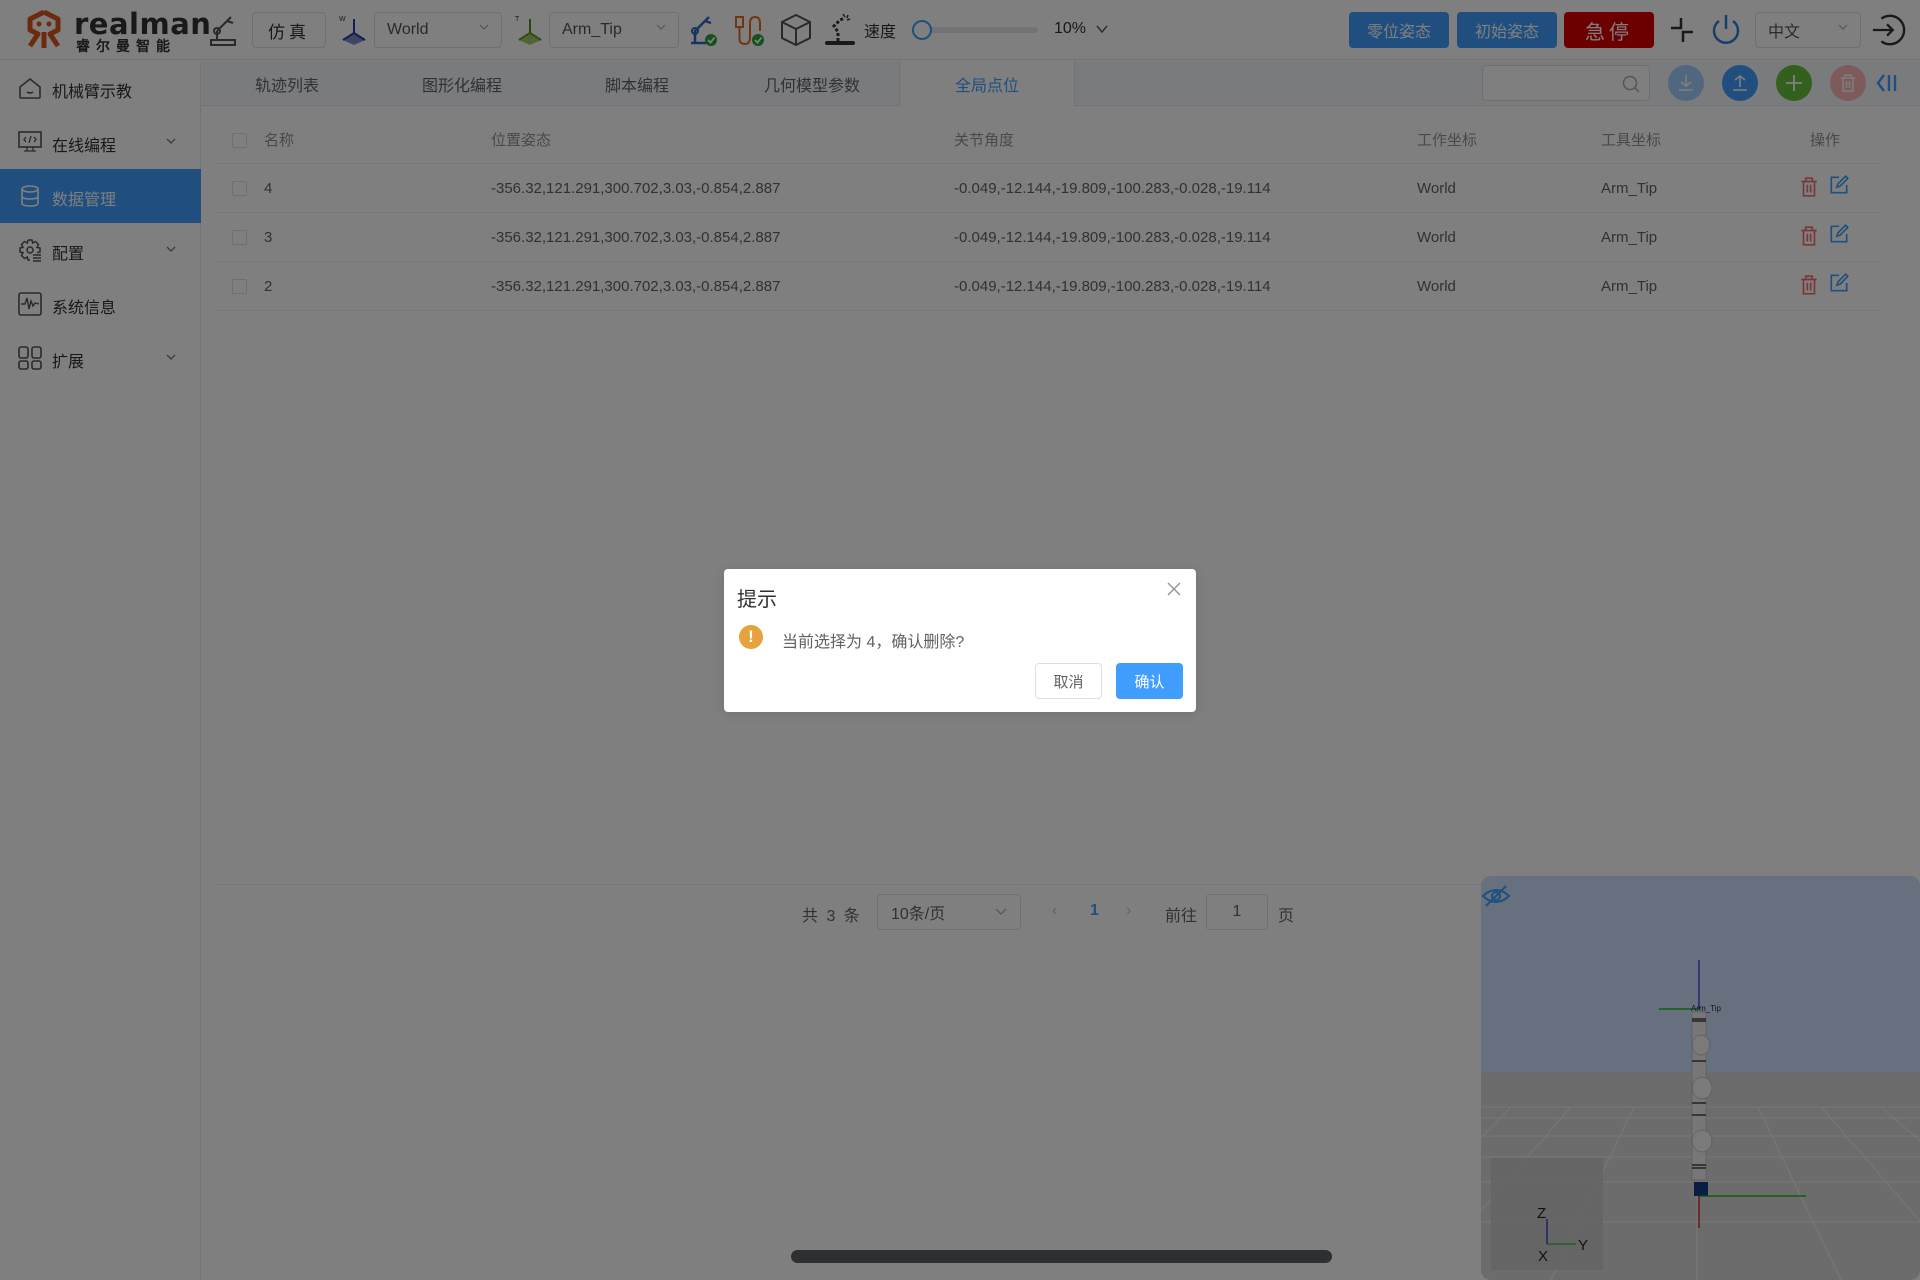 The width and height of the screenshot is (1920, 1280). Describe the element at coordinates (1174, 589) in the screenshot. I see `close-icon` at that location.